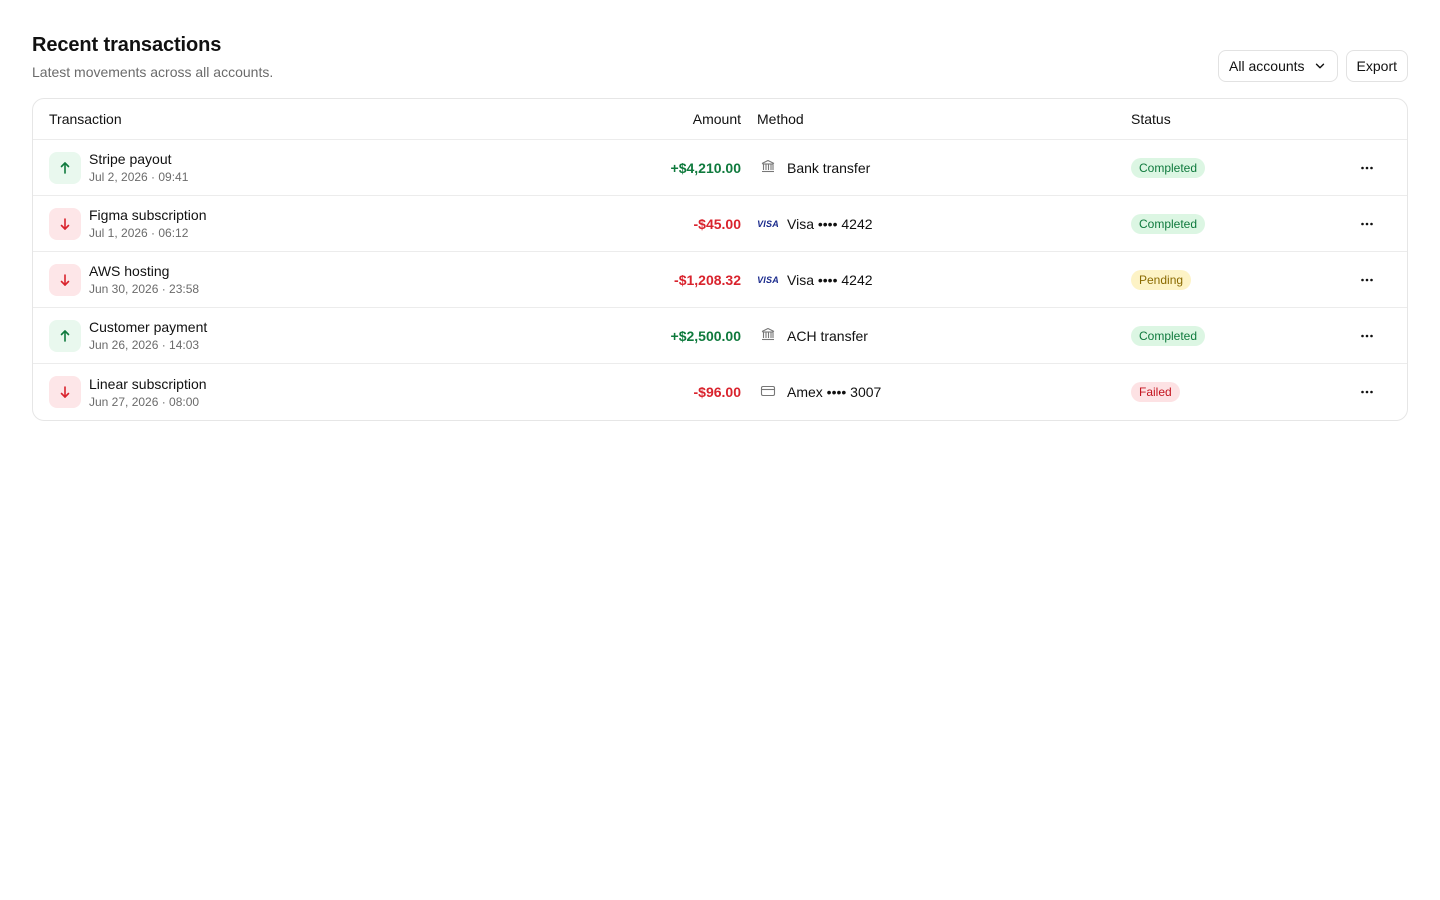  What do you see at coordinates (395, 119) in the screenshot?
I see `header-inner: Transaction Amount` at bounding box center [395, 119].